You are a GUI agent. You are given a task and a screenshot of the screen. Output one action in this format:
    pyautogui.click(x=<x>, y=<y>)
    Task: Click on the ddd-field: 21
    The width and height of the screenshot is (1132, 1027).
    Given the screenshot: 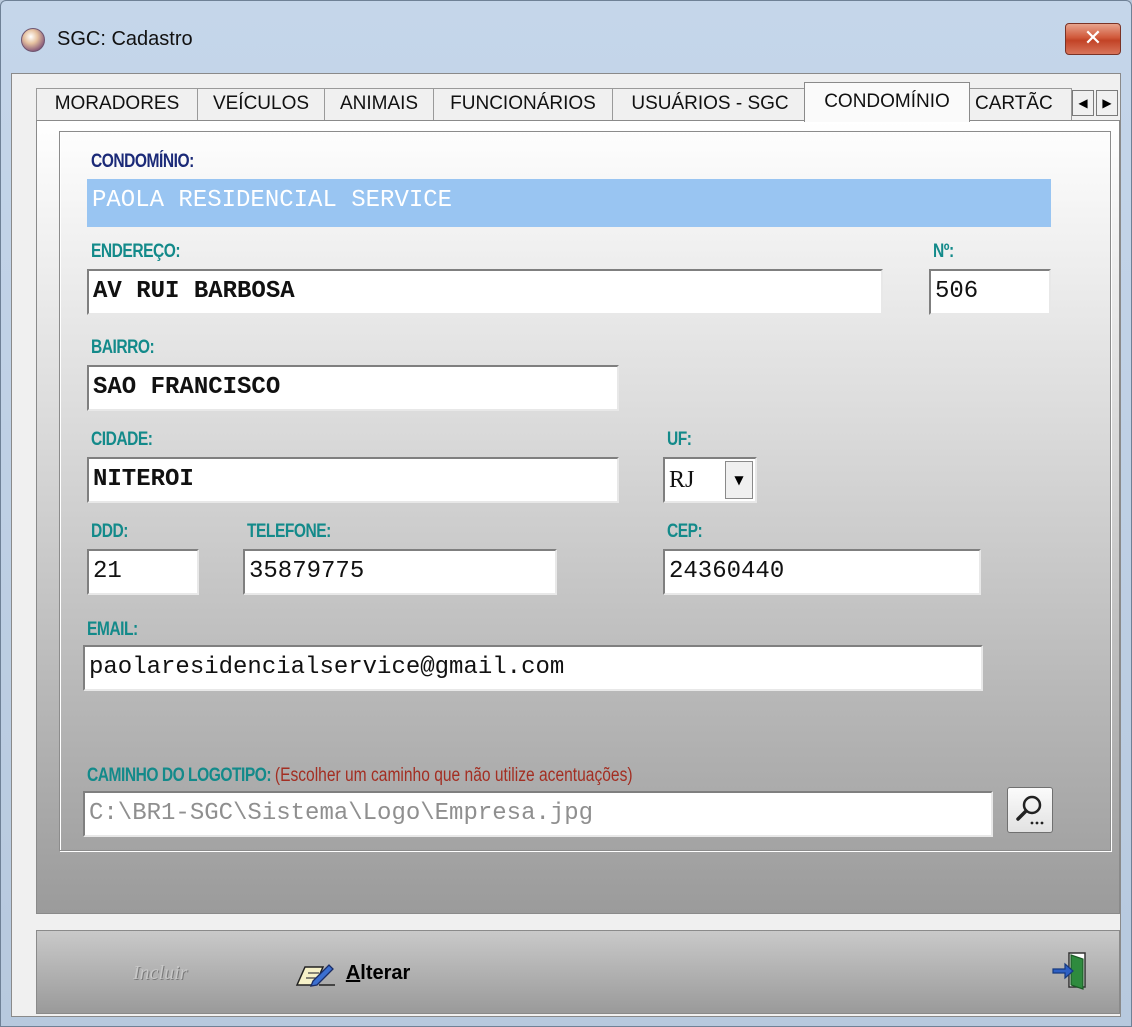 What is the action you would take?
    pyautogui.click(x=143, y=572)
    